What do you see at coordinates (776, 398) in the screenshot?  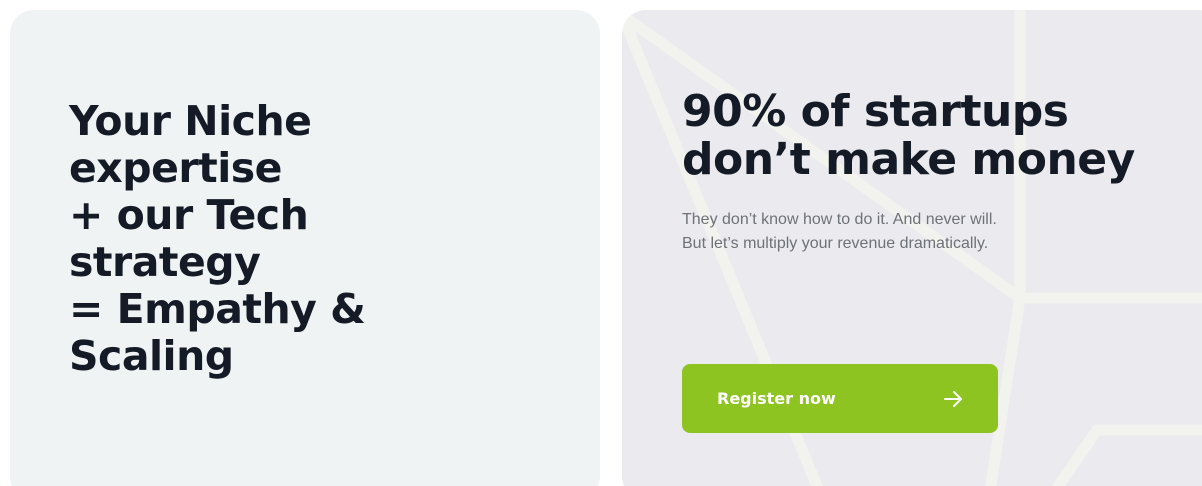 I see `register-now-label: Register now` at bounding box center [776, 398].